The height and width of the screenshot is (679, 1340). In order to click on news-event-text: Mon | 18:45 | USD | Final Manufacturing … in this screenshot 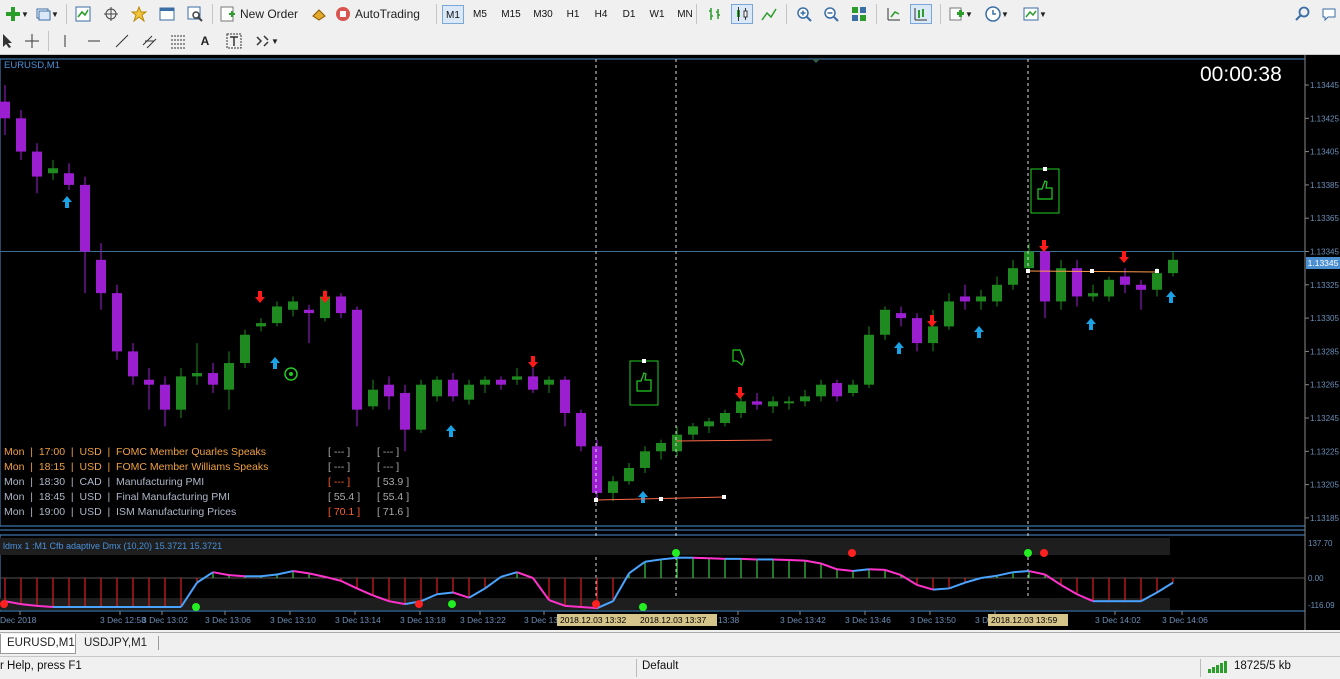, I will do `click(117, 497)`.